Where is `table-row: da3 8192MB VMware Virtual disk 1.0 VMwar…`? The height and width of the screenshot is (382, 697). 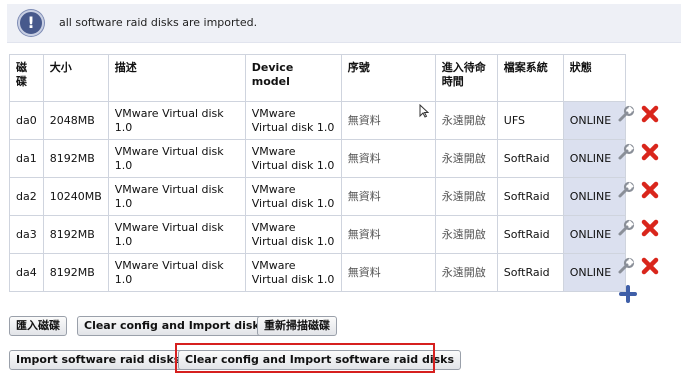
table-row: da3 8192MB VMware Virtual disk 1.0 VMwar… is located at coordinates (317, 234).